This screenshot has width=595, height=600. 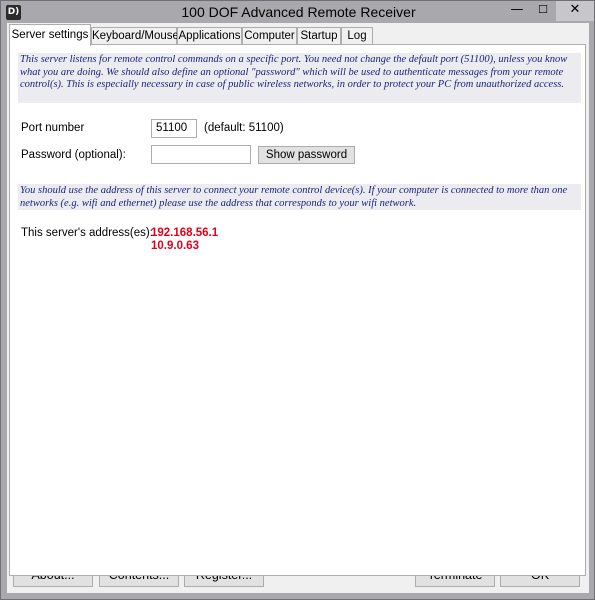 I want to click on password-label: Password (optional):, so click(x=73, y=155).